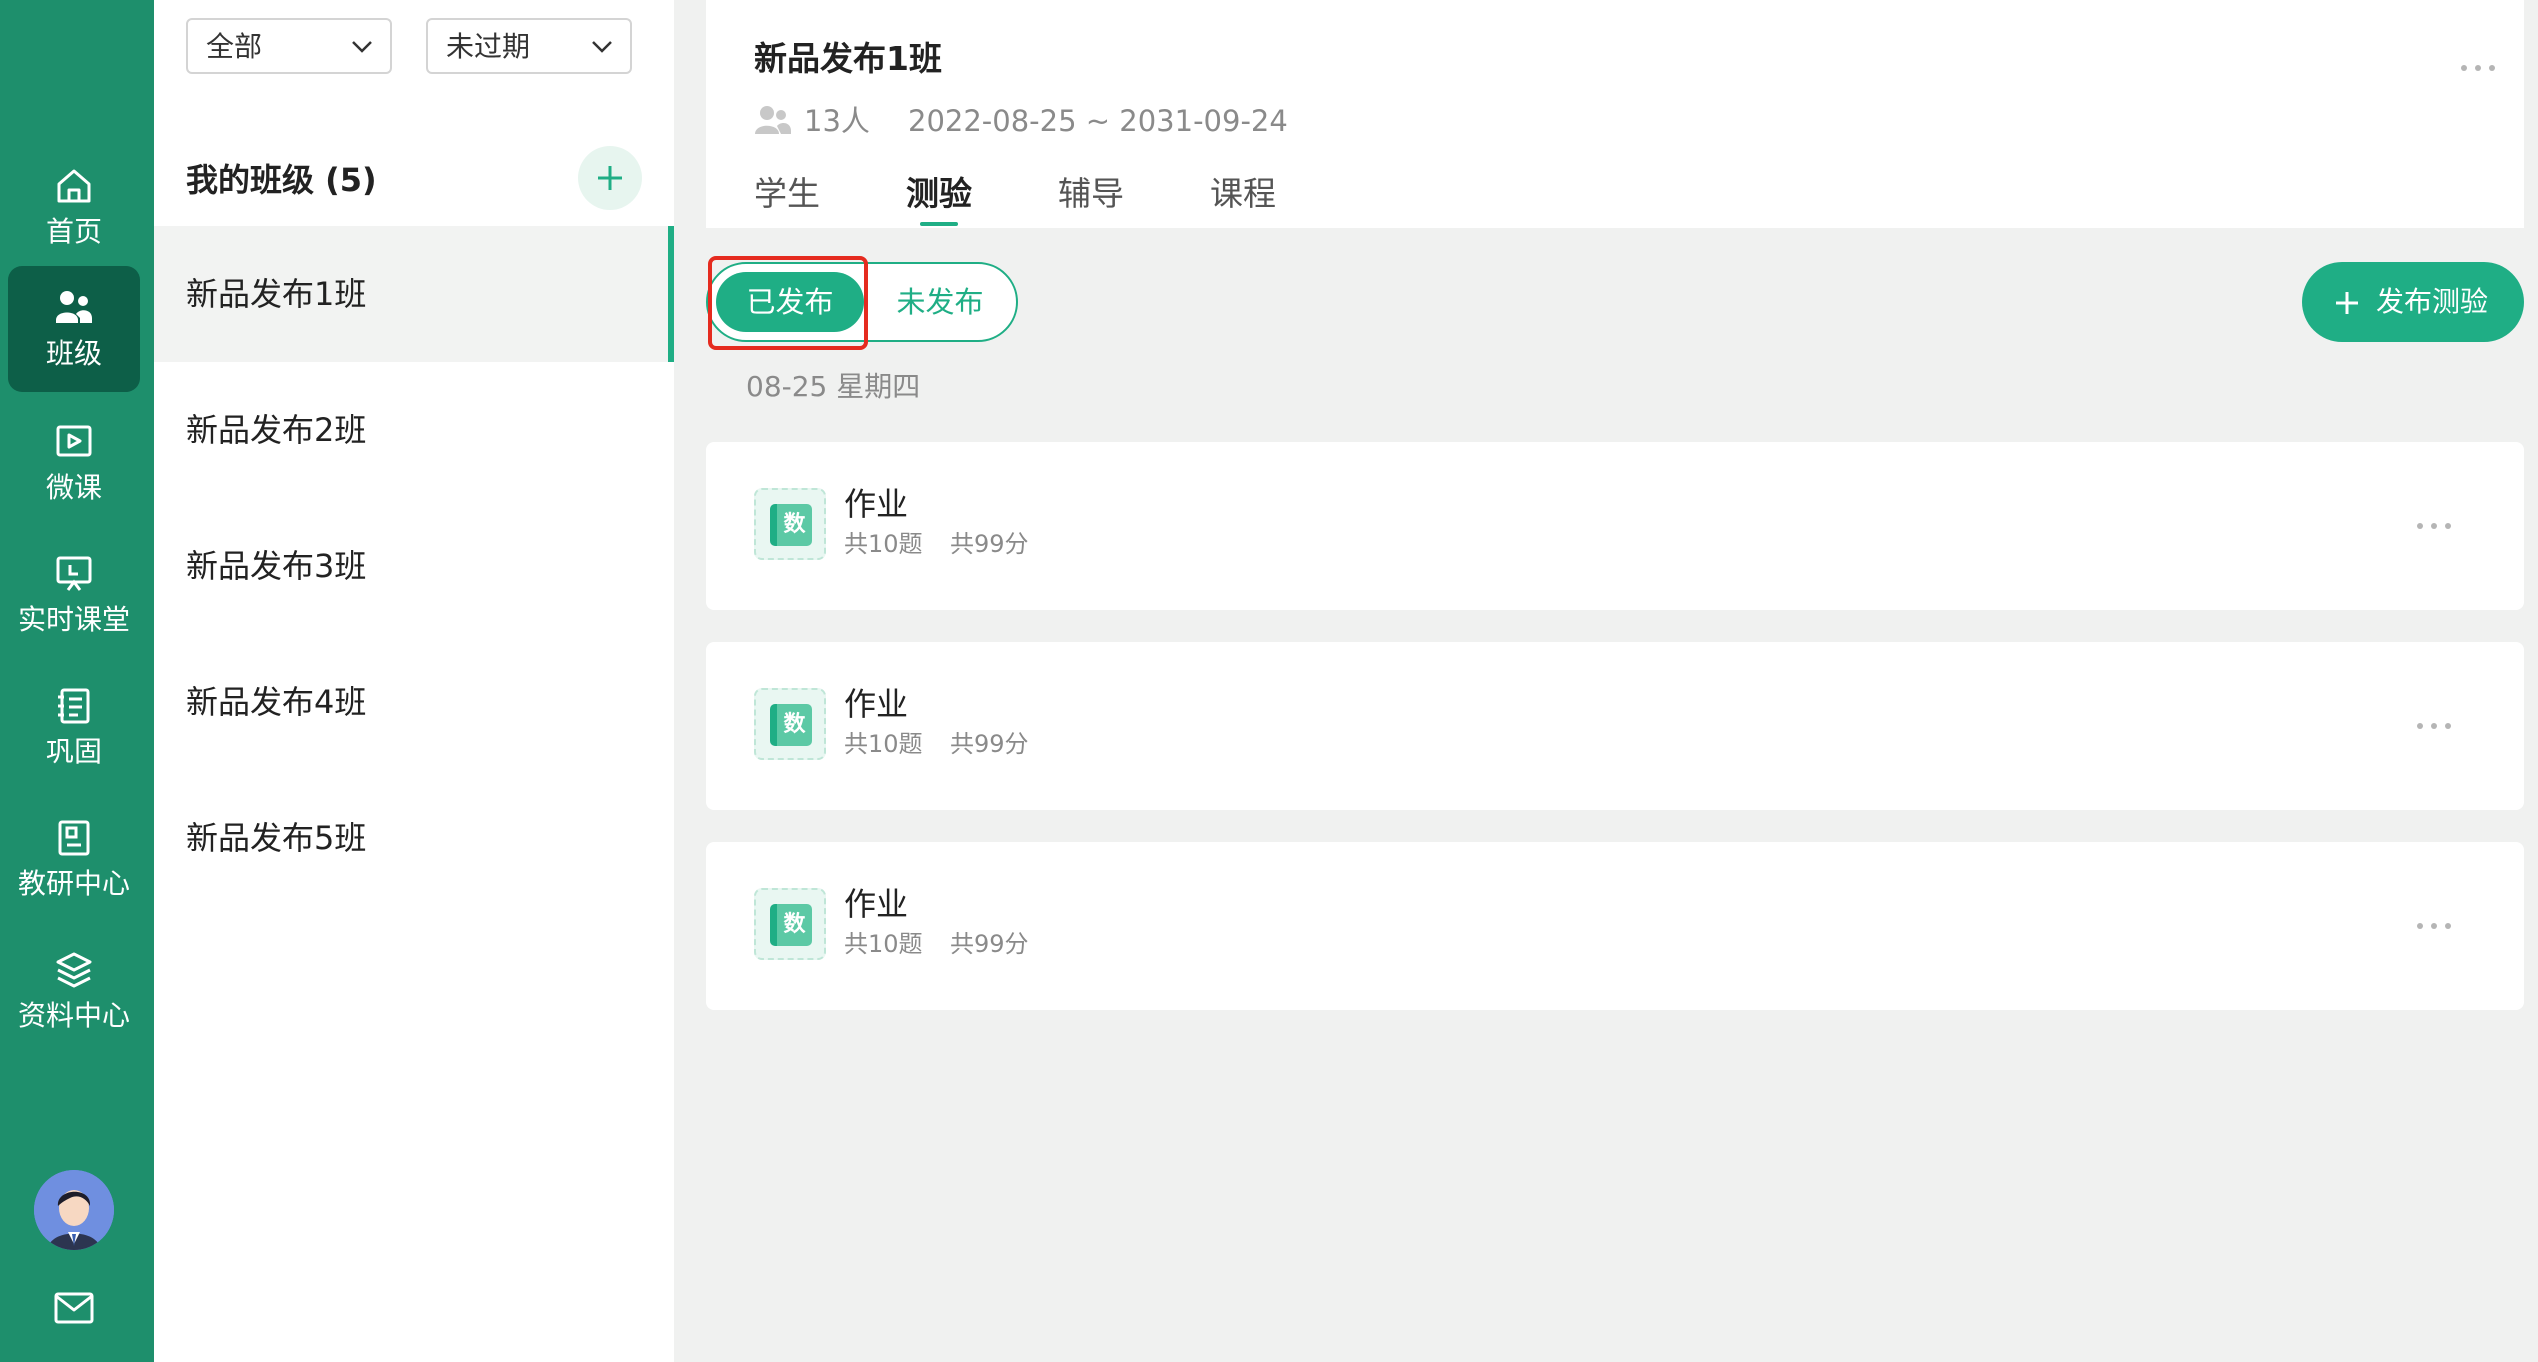 Image resolution: width=2538 pixels, height=1362 pixels. I want to click on nav-item-micro-course: 微课, so click(74, 463).